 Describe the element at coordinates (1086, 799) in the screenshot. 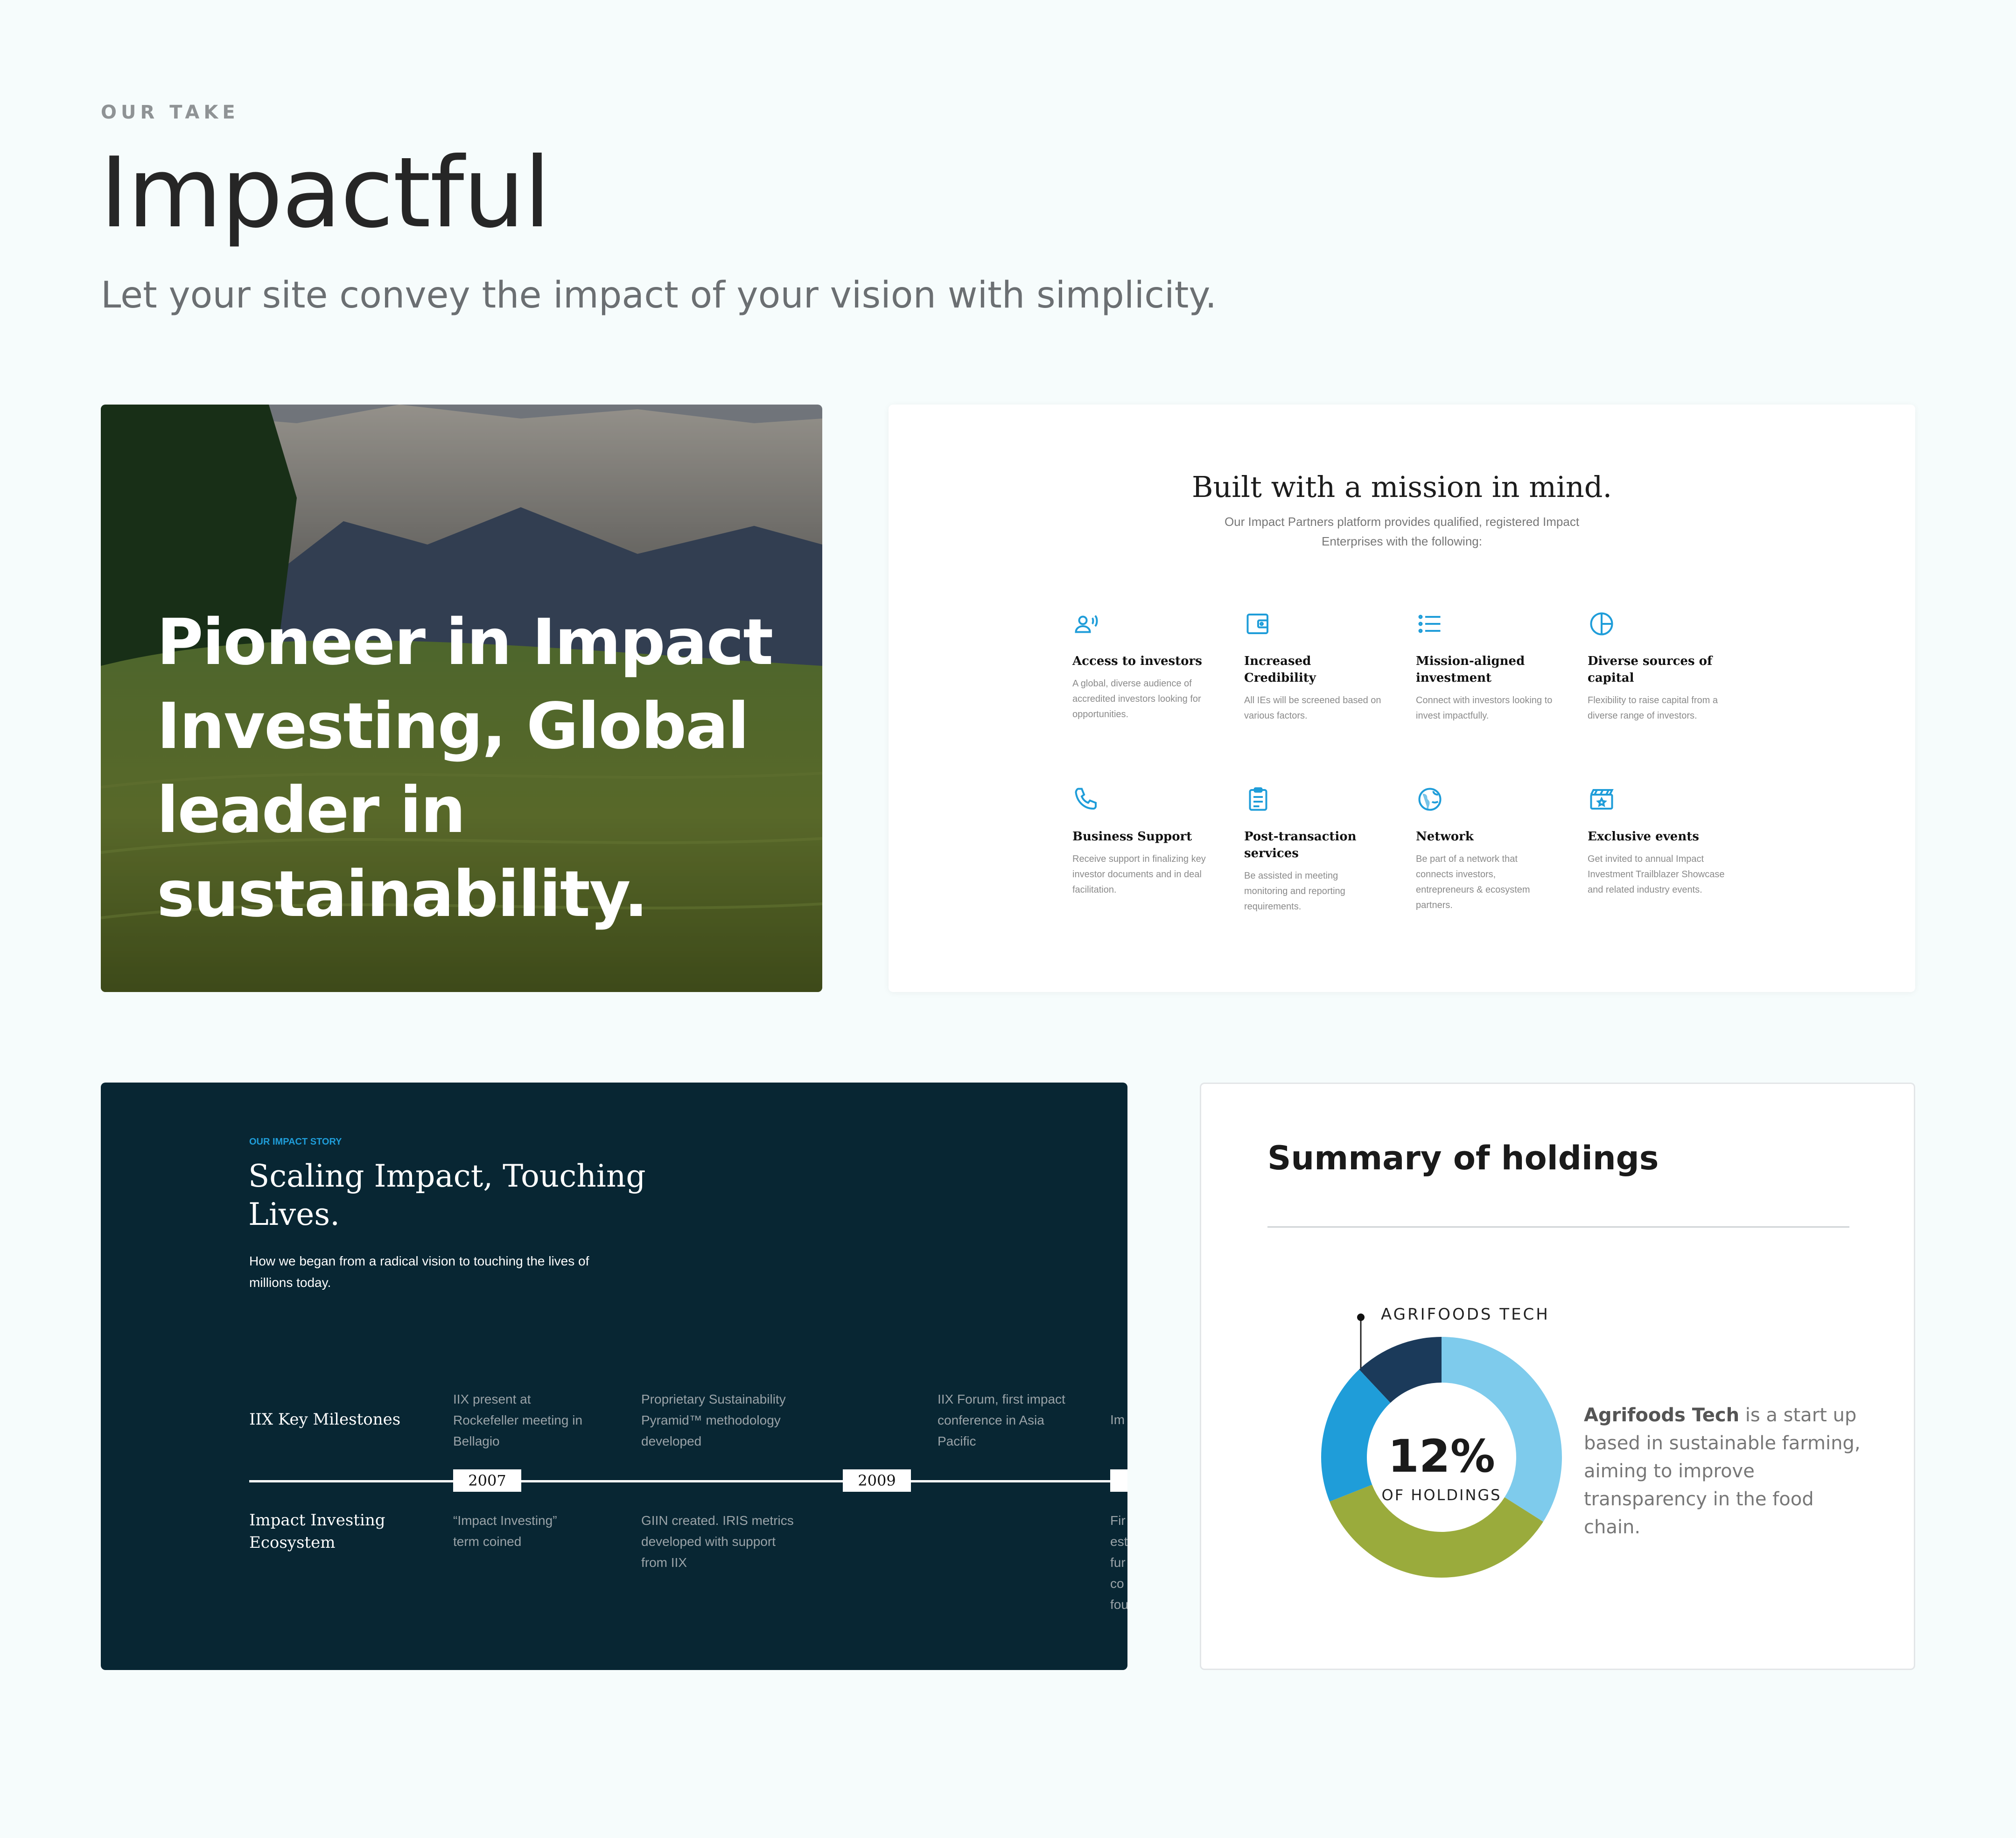

I see `phone-icon` at that location.